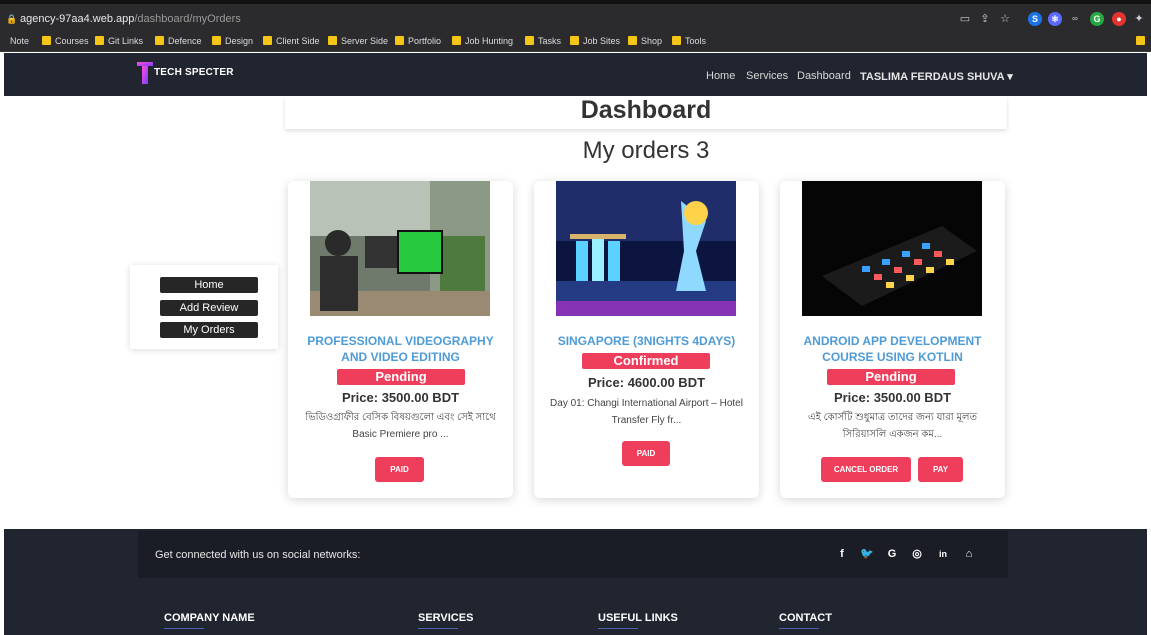  I want to click on cancel-order-button: CANCEL ORDER, so click(866, 469).